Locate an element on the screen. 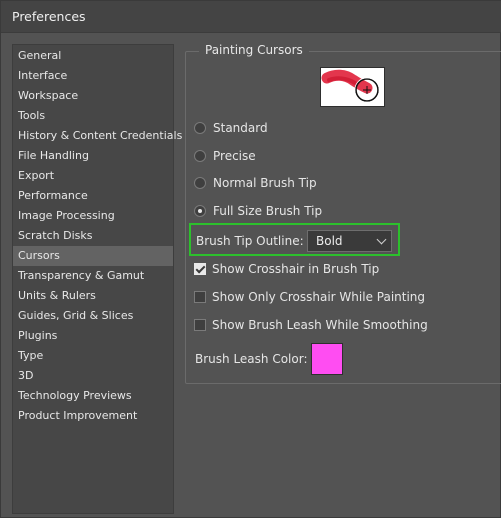 The image size is (501, 518). chevron-down-icon is located at coordinates (381, 239).